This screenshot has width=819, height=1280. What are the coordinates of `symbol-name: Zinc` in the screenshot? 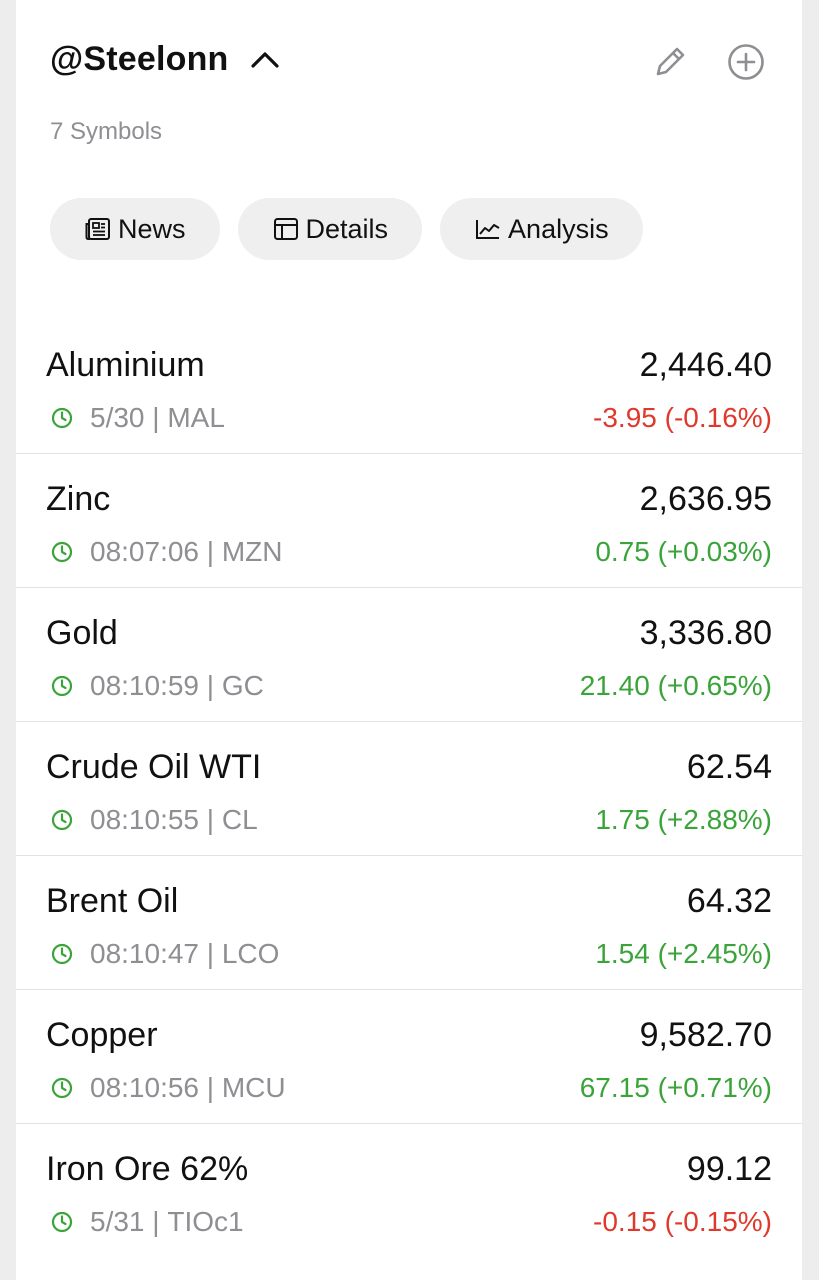 It's located at (78, 499).